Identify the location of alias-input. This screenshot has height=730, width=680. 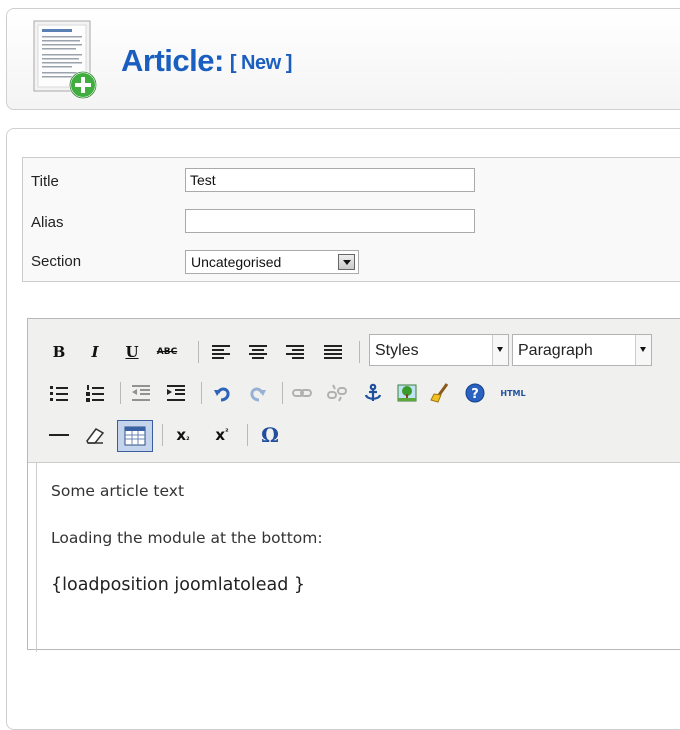
(330, 221).